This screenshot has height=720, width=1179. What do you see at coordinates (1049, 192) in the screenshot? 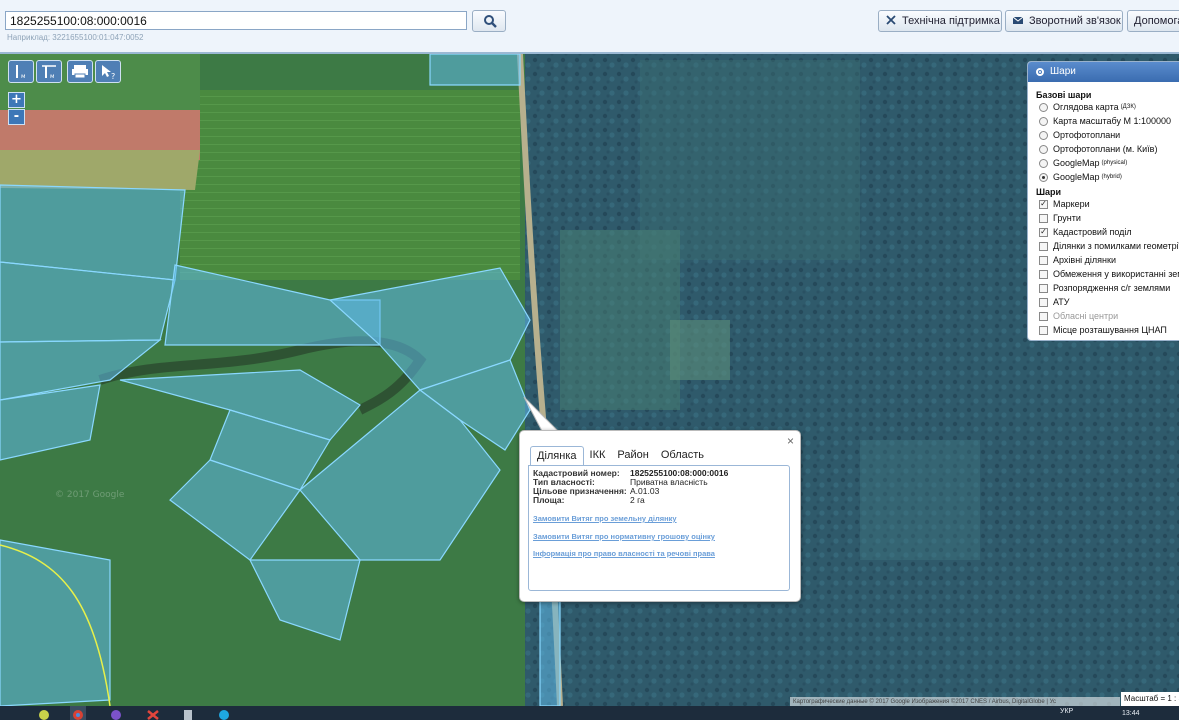
I see `overlay-layers-heading: Шари` at bounding box center [1049, 192].